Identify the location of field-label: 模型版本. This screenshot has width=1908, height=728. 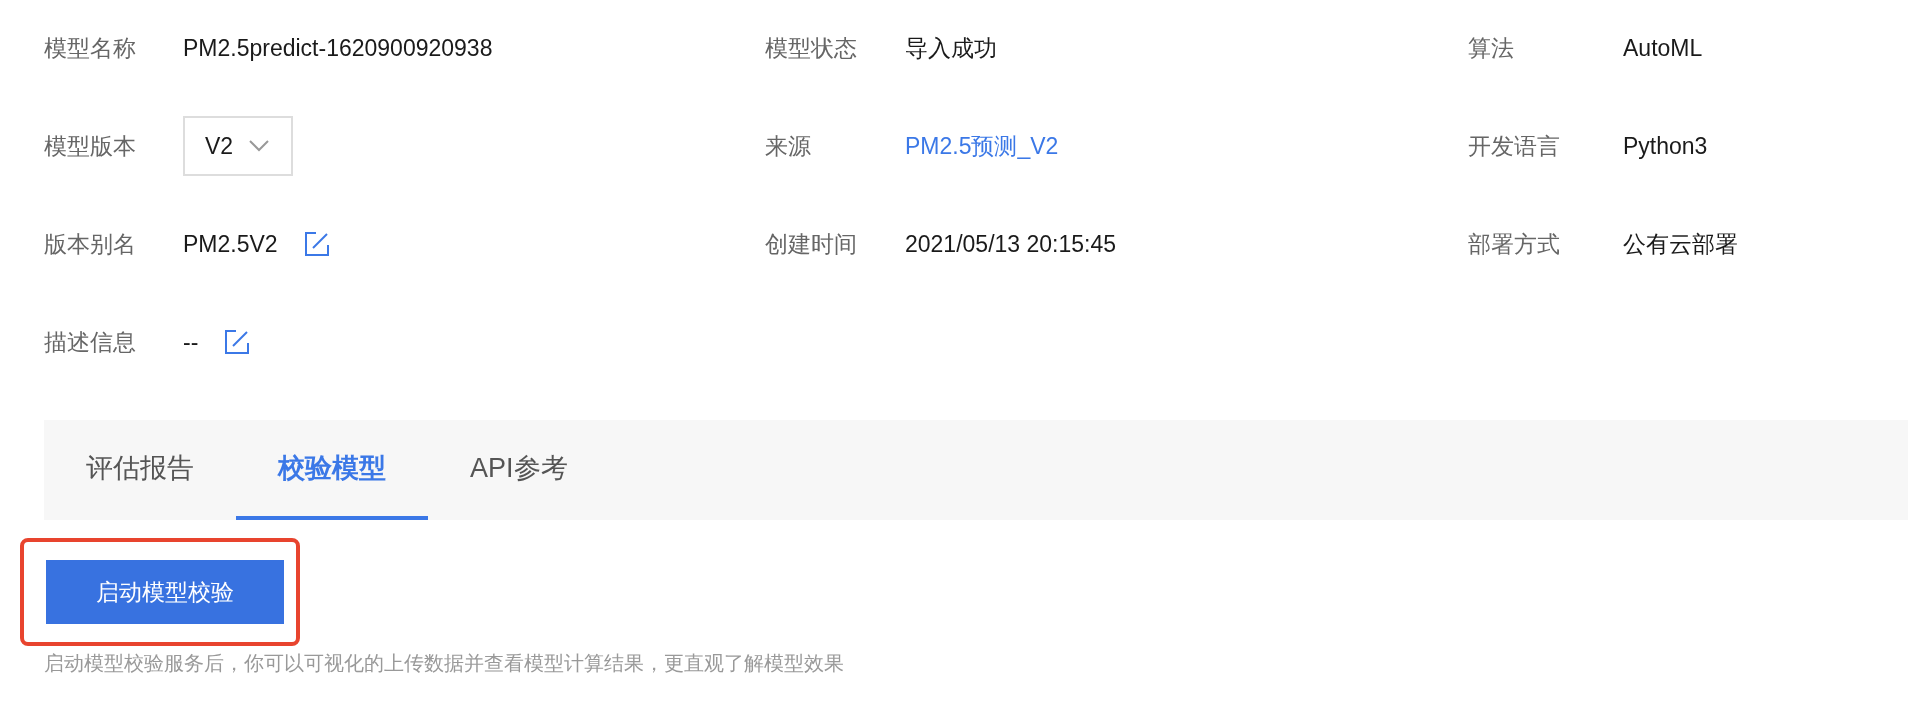
(90, 146).